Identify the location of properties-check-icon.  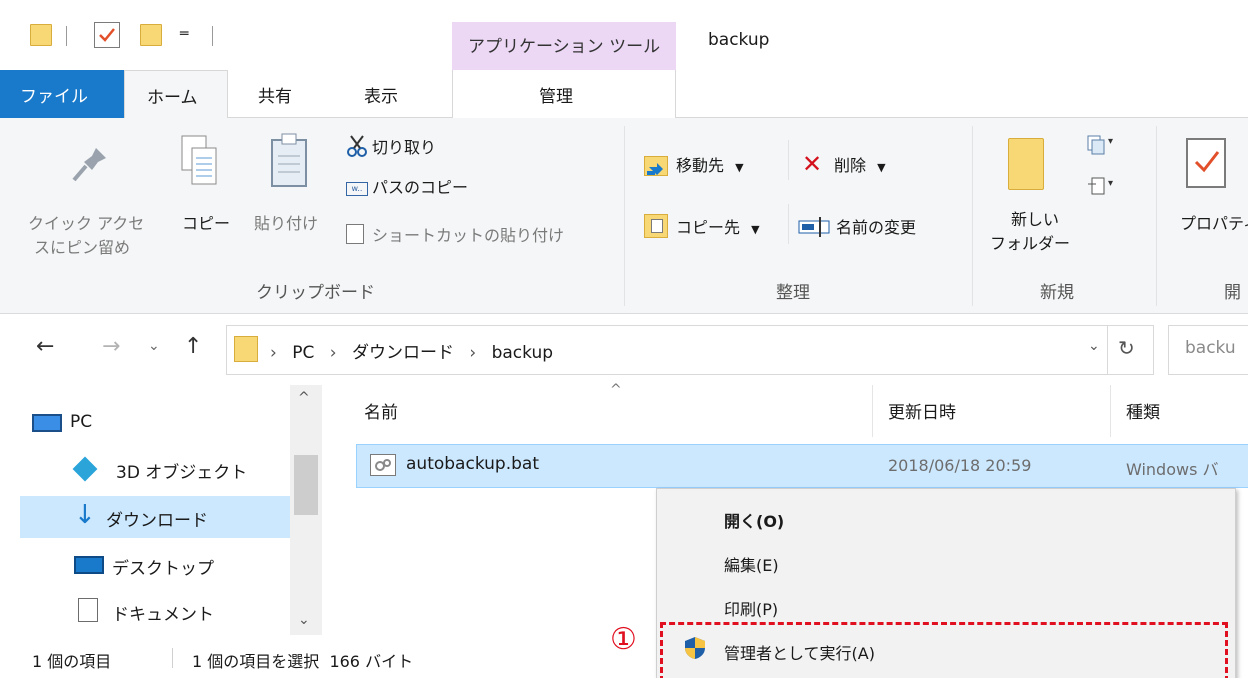
(107, 35).